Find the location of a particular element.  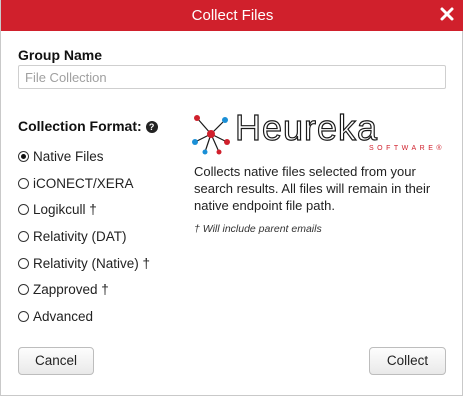

heureka-logo: Heureka SOFTWARE® is located at coordinates (316, 131).